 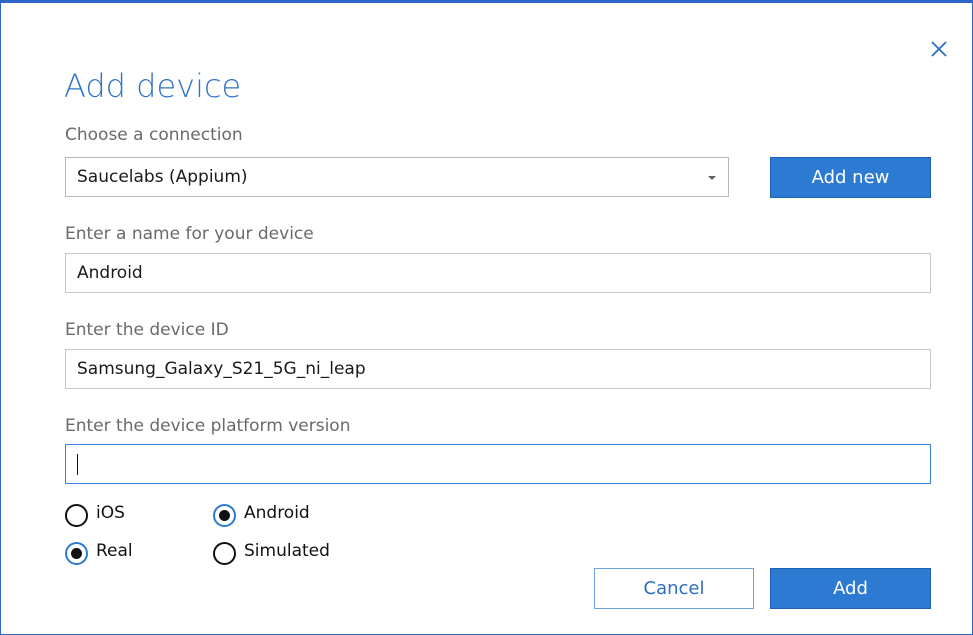 I want to click on radio-real: Real, so click(x=110, y=555).